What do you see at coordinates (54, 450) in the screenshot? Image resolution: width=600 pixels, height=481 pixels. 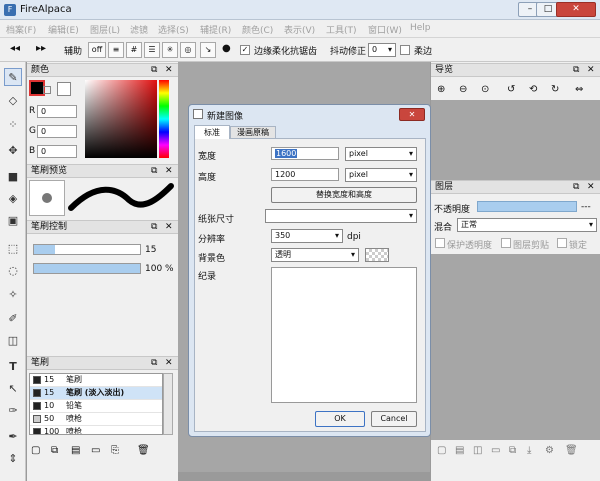 I see `duplicate-brush-icon: ⧉` at bounding box center [54, 450].